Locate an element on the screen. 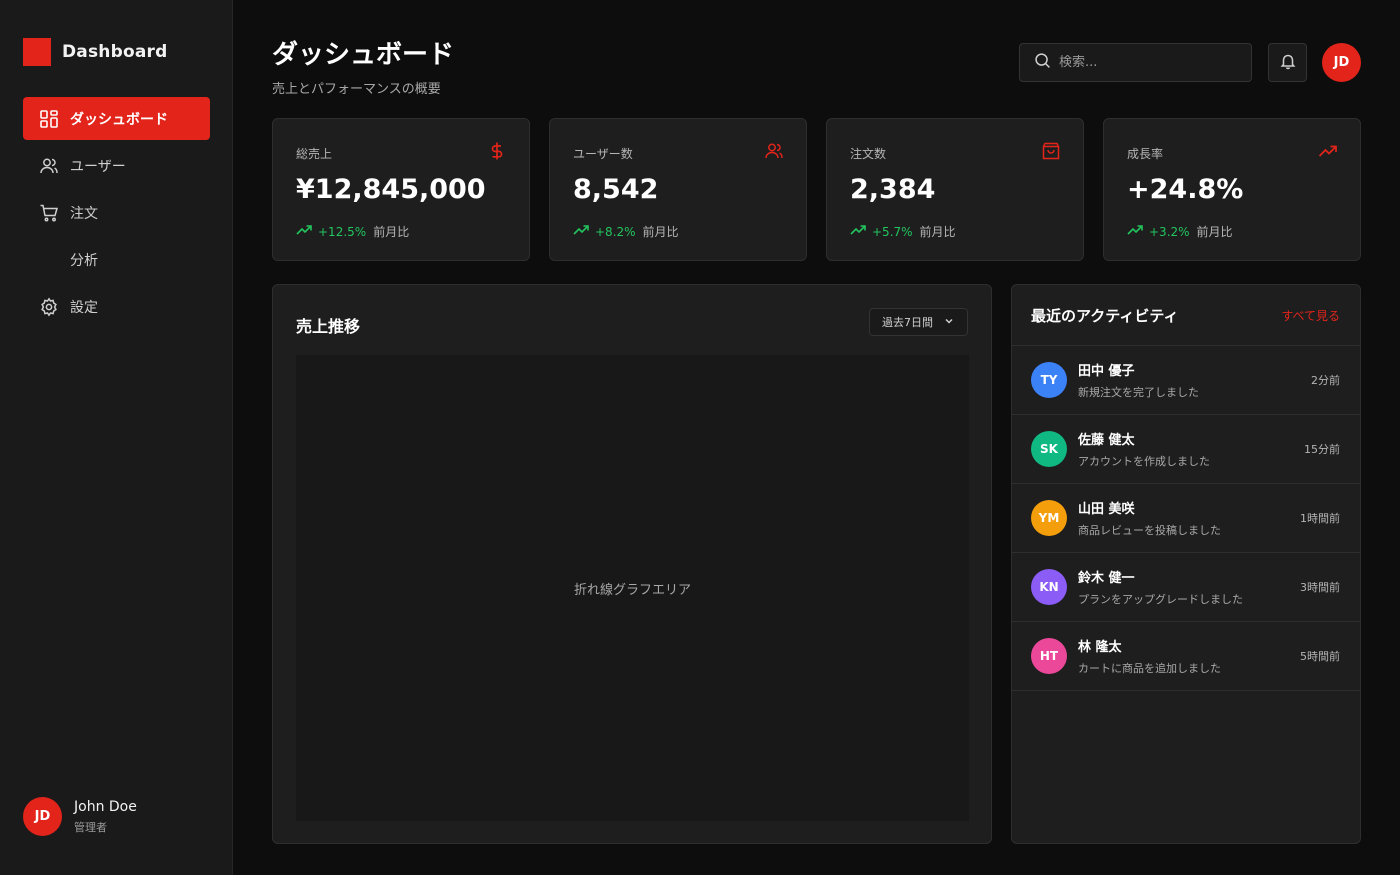 Image resolution: width=1400 pixels, height=875 pixels. search-box is located at coordinates (1135, 62).